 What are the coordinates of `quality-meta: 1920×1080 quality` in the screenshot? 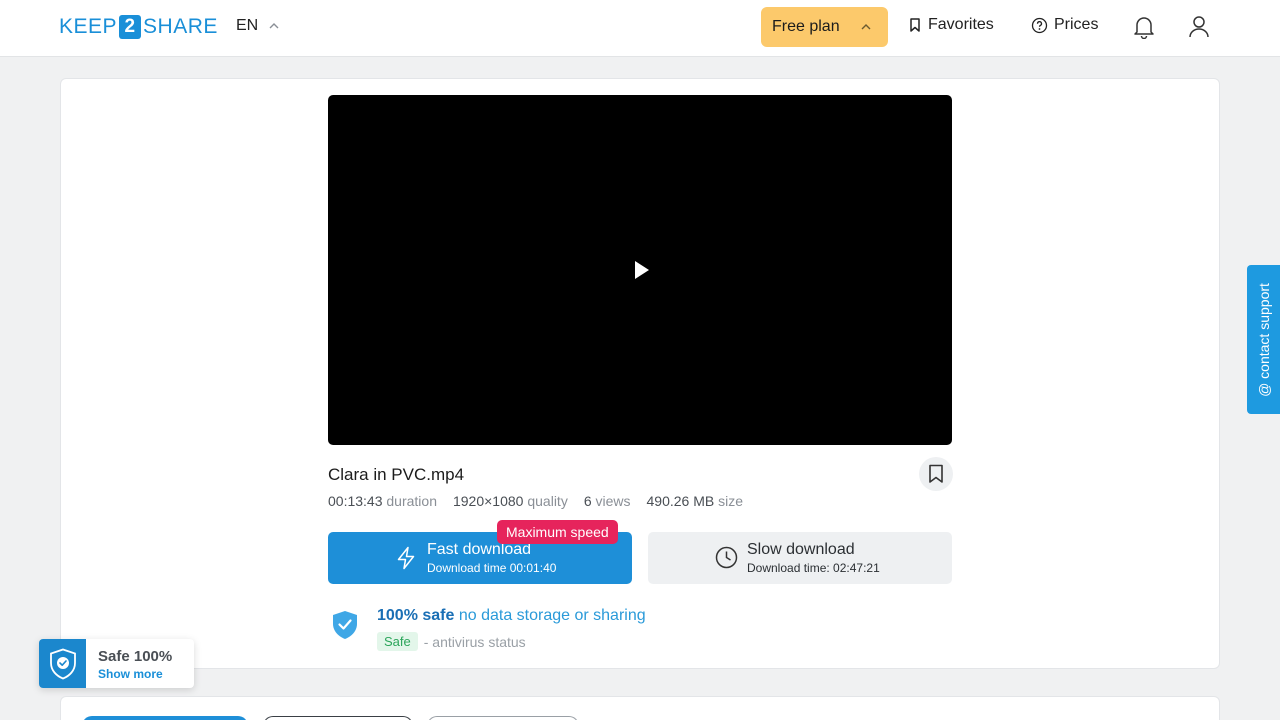 It's located at (510, 501).